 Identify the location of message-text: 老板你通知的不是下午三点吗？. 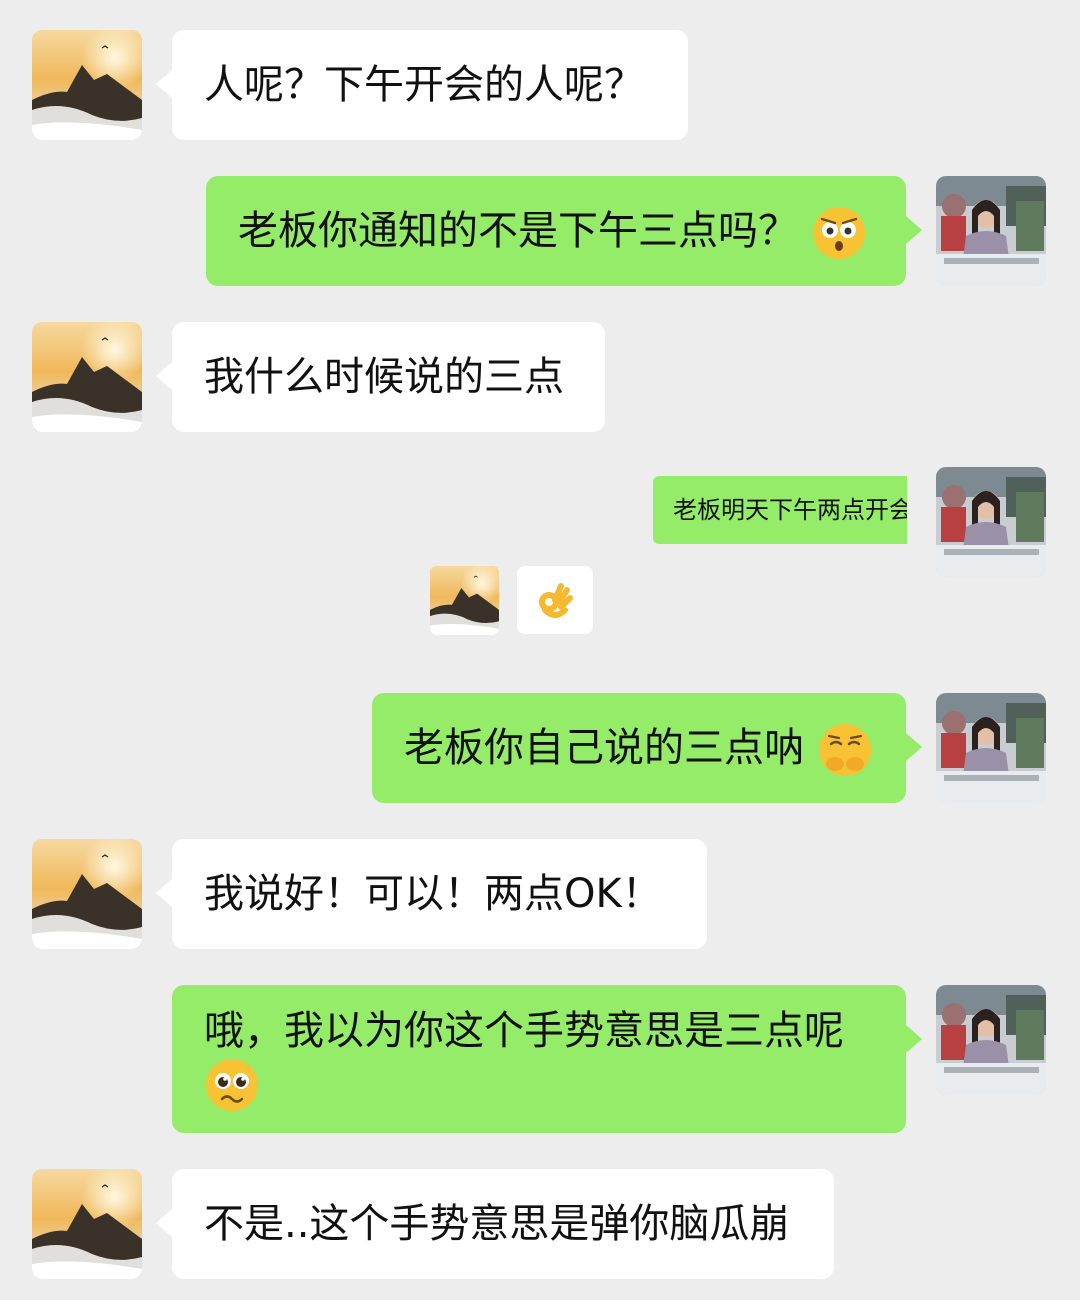
(518, 231).